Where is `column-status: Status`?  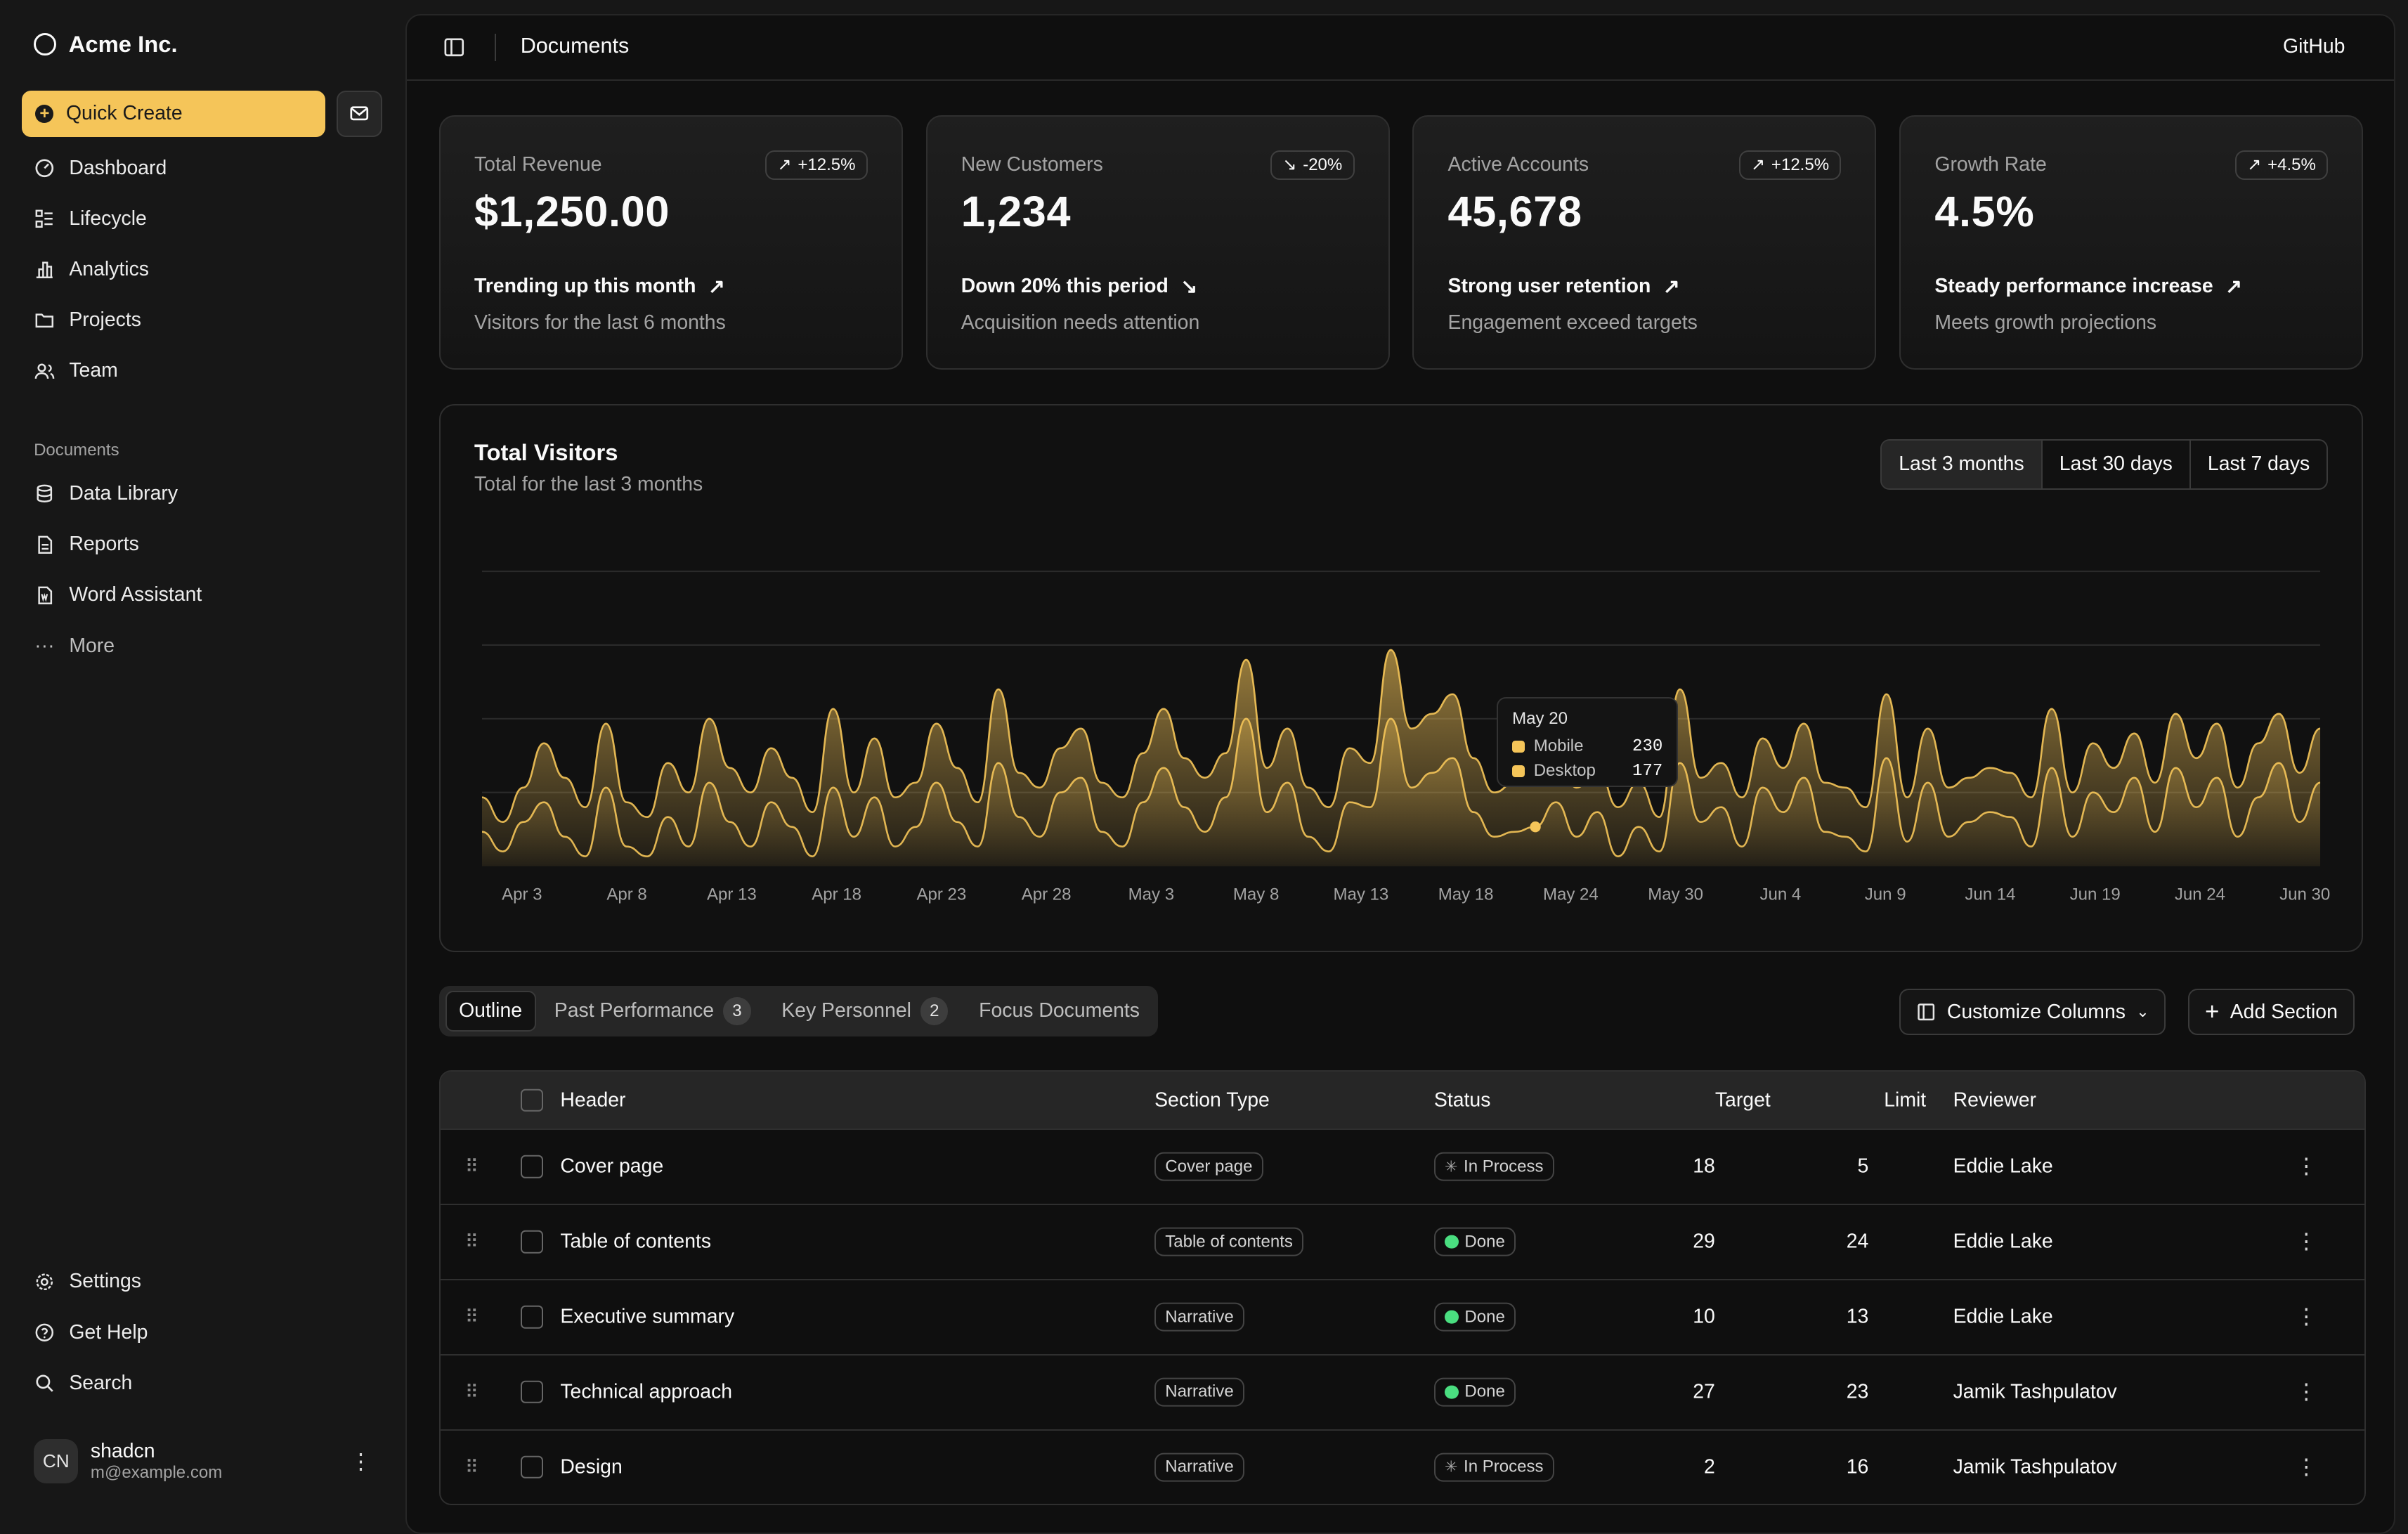 column-status: Status is located at coordinates (1462, 1100).